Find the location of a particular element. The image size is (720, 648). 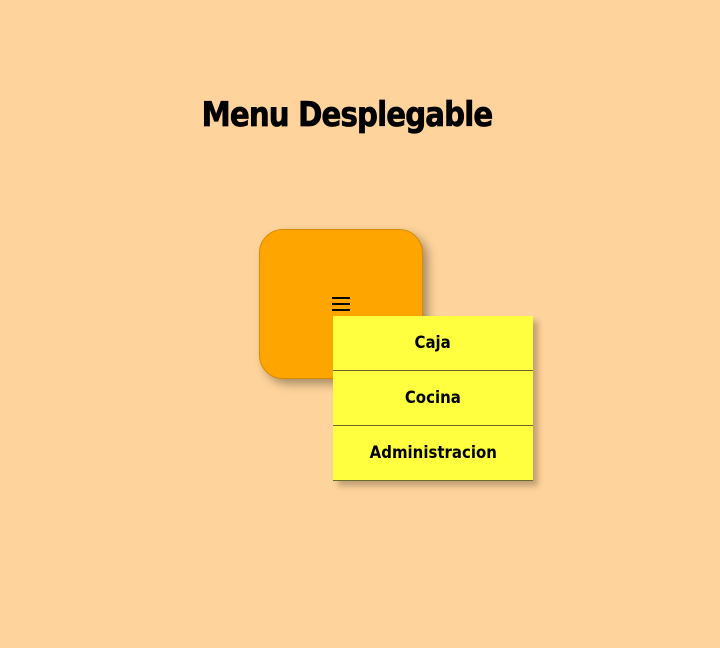

menu-item-label: Administracion is located at coordinates (433, 453).